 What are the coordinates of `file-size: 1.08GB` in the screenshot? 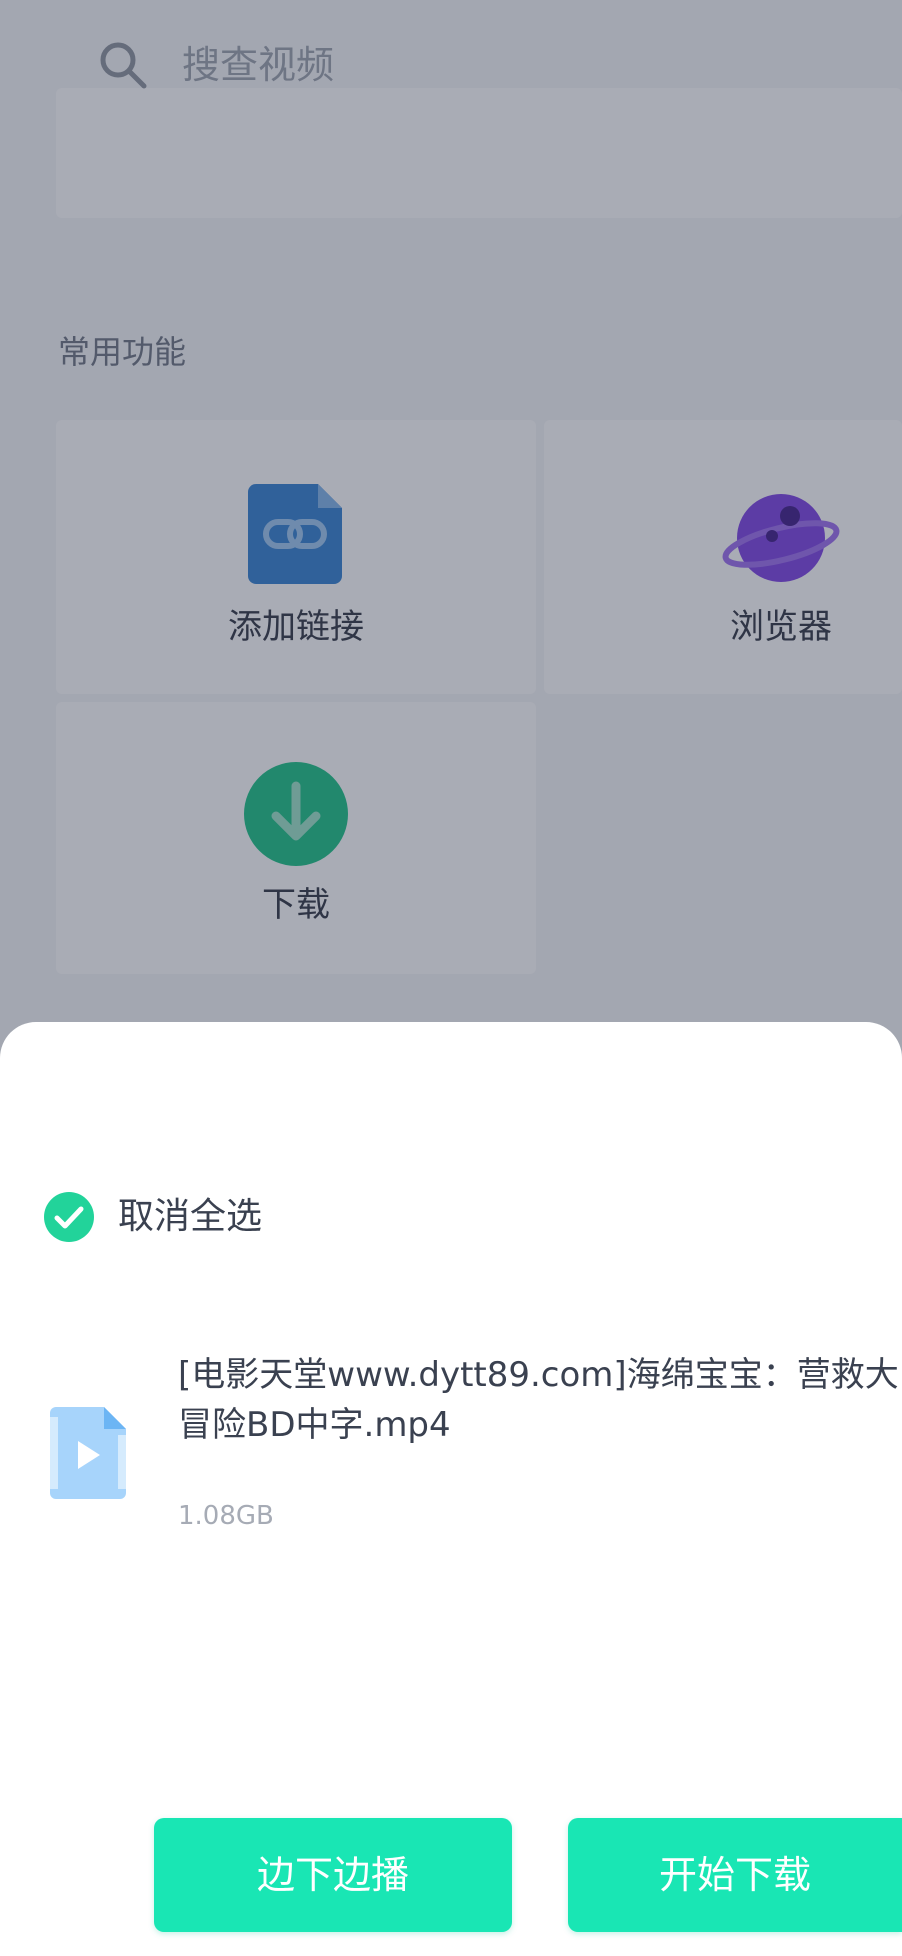 It's located at (226, 1516).